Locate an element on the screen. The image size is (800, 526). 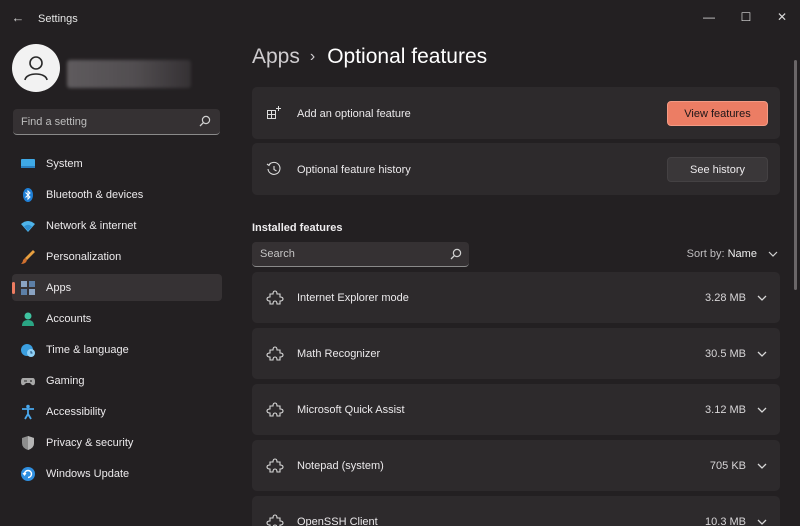
sort-dropdown: Sort by: Name is located at coordinates (732, 254).